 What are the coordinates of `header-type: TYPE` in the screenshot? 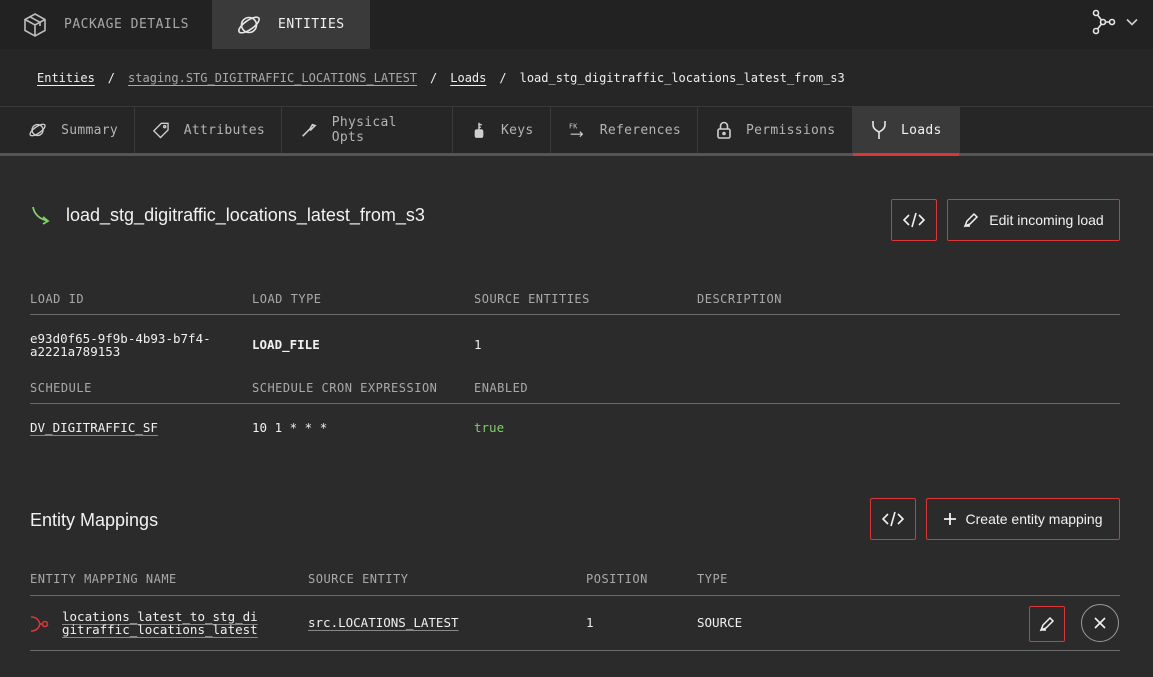 It's located at (712, 579).